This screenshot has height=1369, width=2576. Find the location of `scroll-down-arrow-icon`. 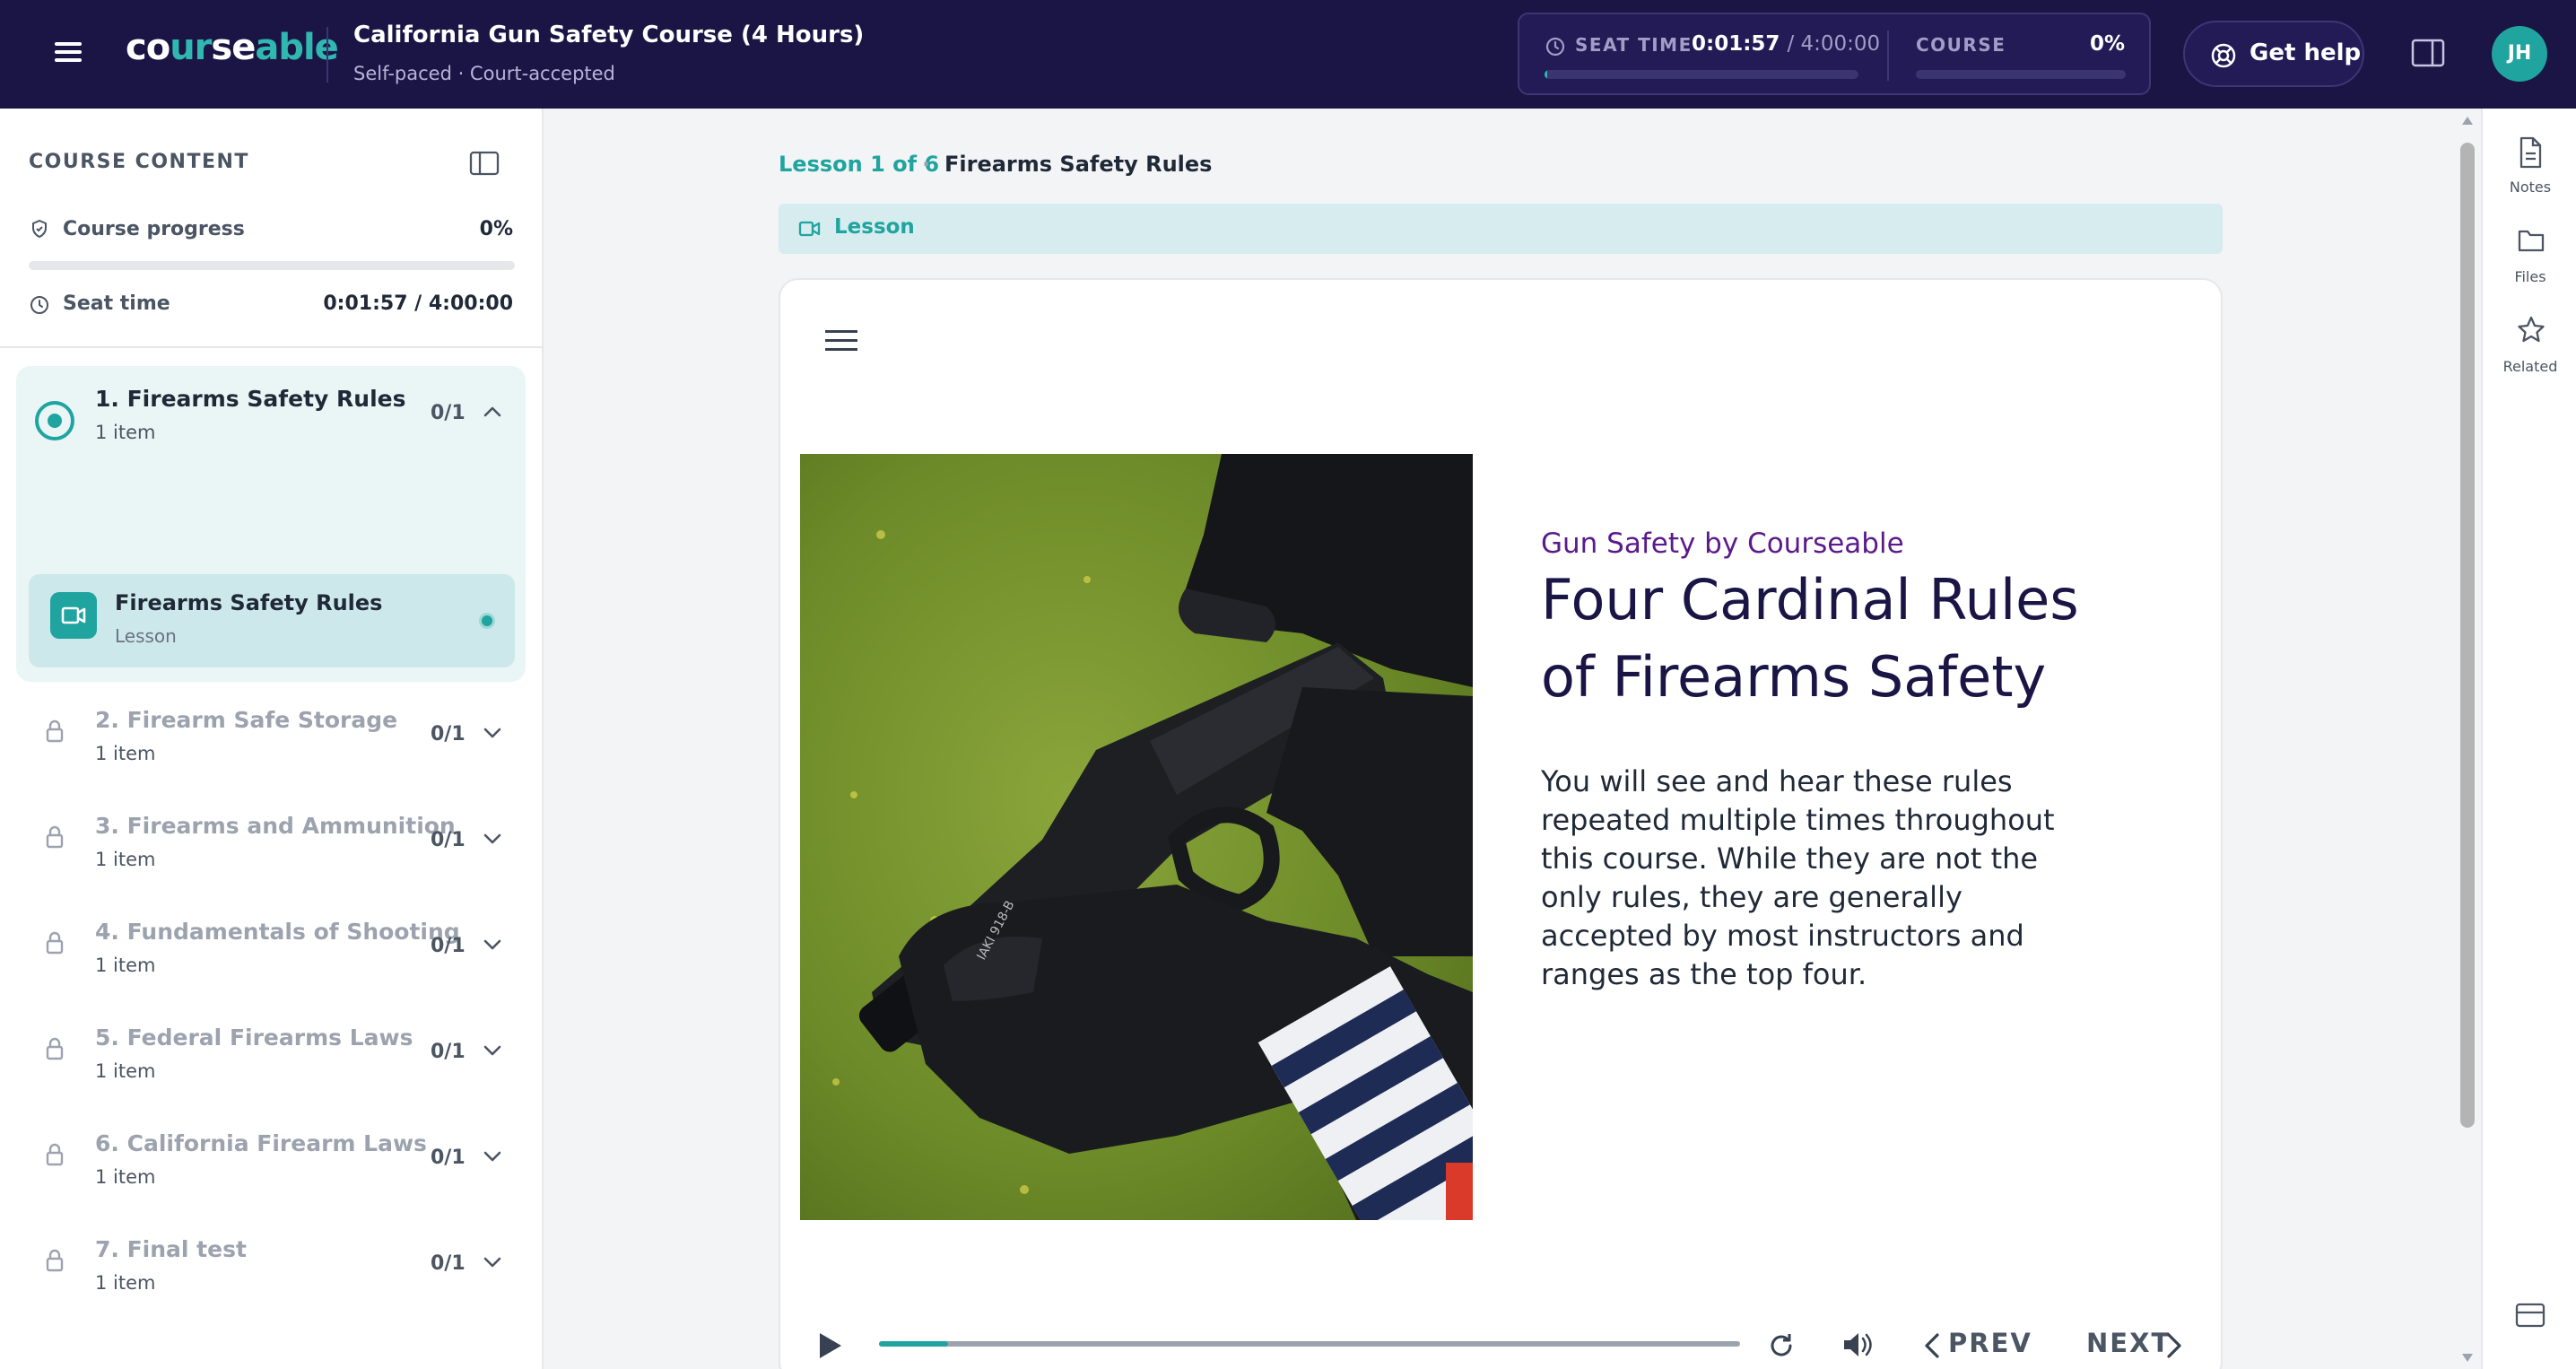

scroll-down-arrow-icon is located at coordinates (2467, 1358).